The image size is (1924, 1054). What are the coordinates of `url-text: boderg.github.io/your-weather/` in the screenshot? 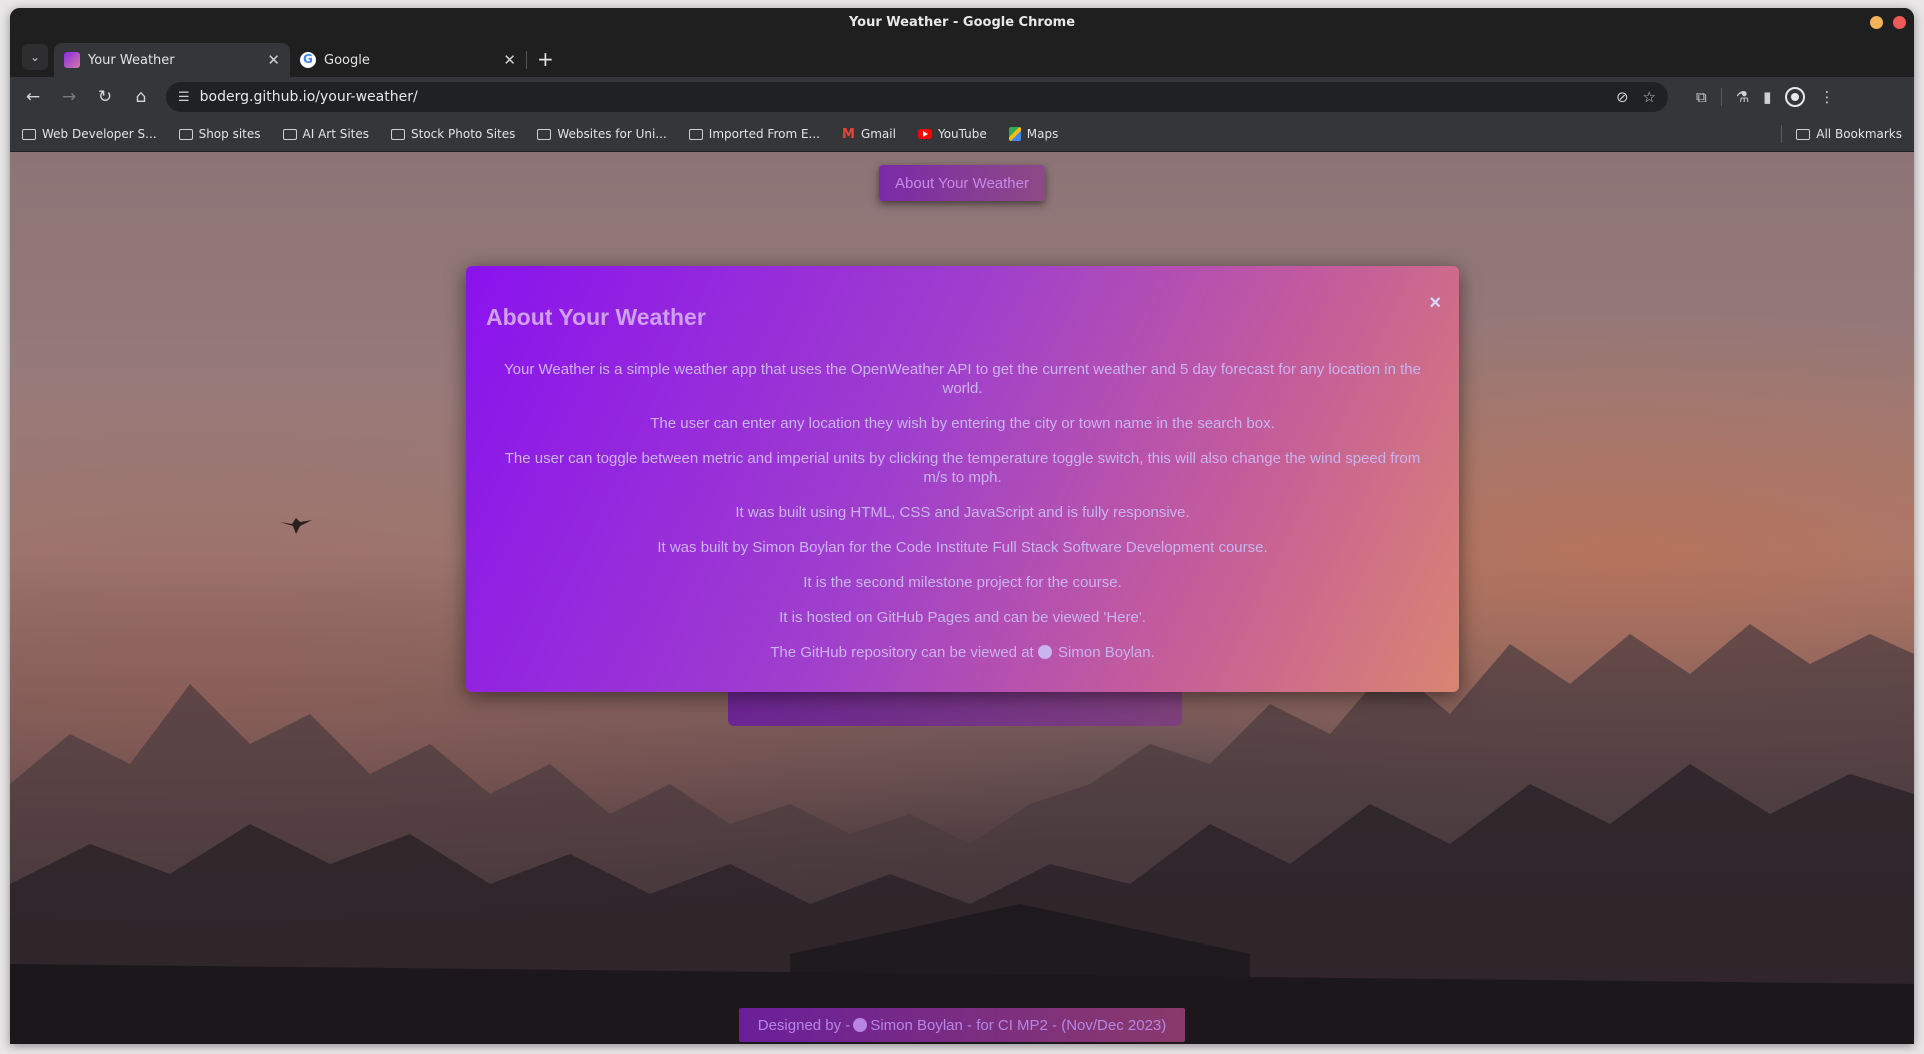 It's located at (901, 97).